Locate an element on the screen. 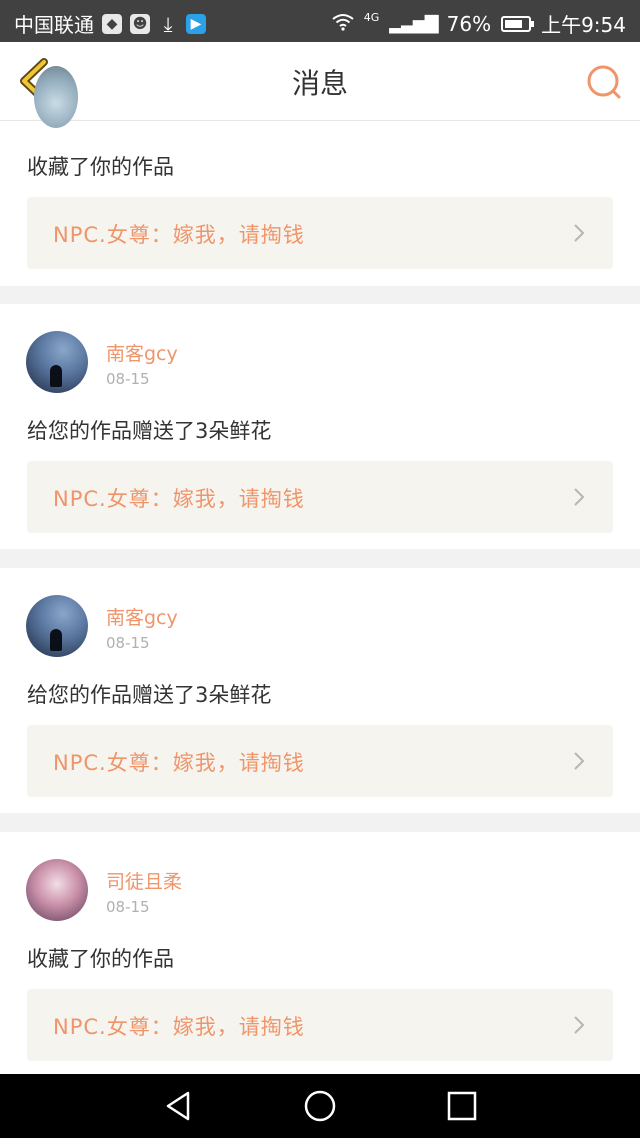 This screenshot has height=1138, width=640. system-nav-bar is located at coordinates (320, 1106).